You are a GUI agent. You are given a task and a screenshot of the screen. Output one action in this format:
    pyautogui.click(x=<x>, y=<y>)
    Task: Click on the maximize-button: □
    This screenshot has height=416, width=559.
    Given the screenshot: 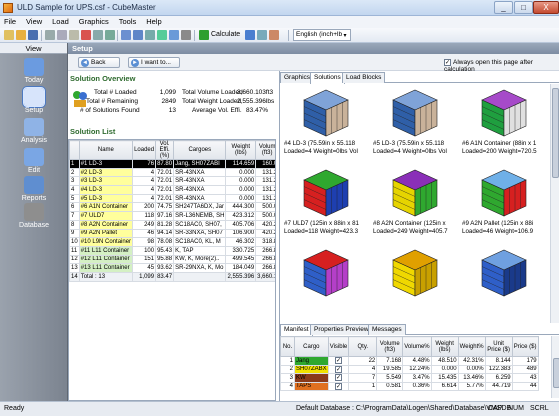 What is the action you would take?
    pyautogui.click(x=523, y=7)
    